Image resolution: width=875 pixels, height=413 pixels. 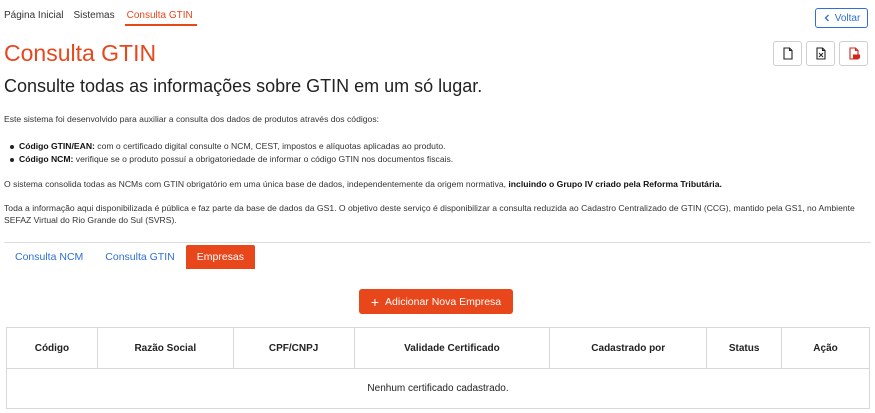 What do you see at coordinates (452, 348) in the screenshot?
I see `column-header-validade-certificado: Validade Certificado` at bounding box center [452, 348].